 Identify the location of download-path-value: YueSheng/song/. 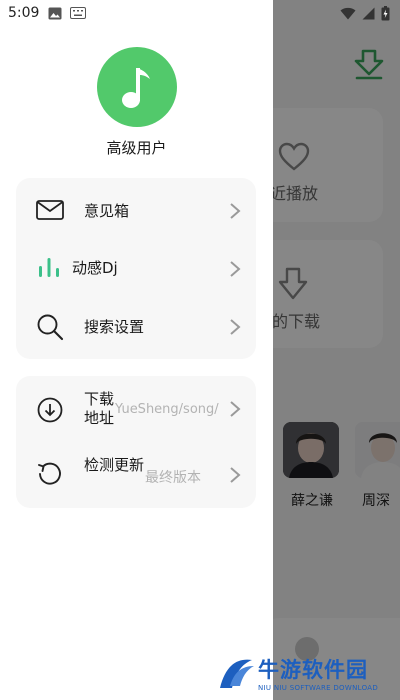
(167, 409).